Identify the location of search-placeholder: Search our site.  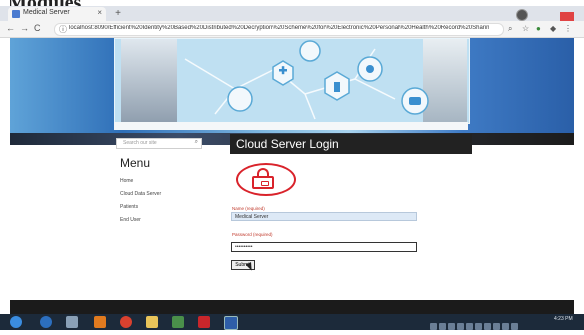
(140, 143).